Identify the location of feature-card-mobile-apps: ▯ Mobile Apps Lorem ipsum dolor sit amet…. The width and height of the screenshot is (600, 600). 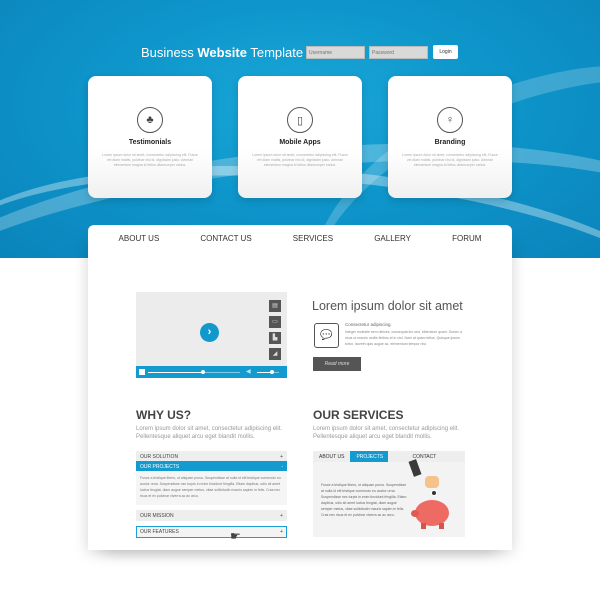
(300, 137).